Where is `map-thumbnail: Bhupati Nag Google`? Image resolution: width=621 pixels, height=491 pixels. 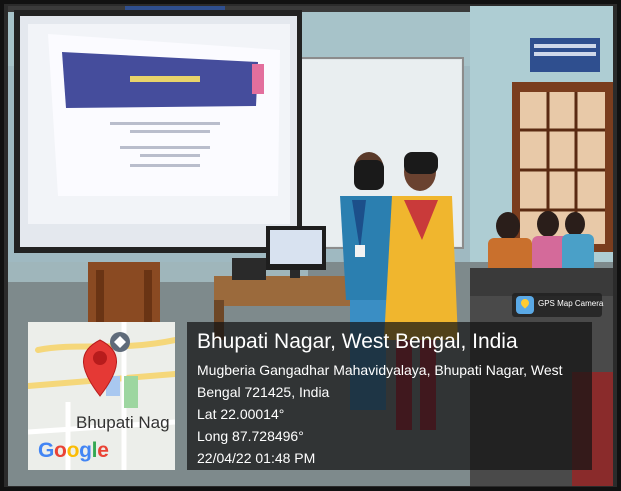 map-thumbnail: Bhupati Nag Google is located at coordinates (101, 396).